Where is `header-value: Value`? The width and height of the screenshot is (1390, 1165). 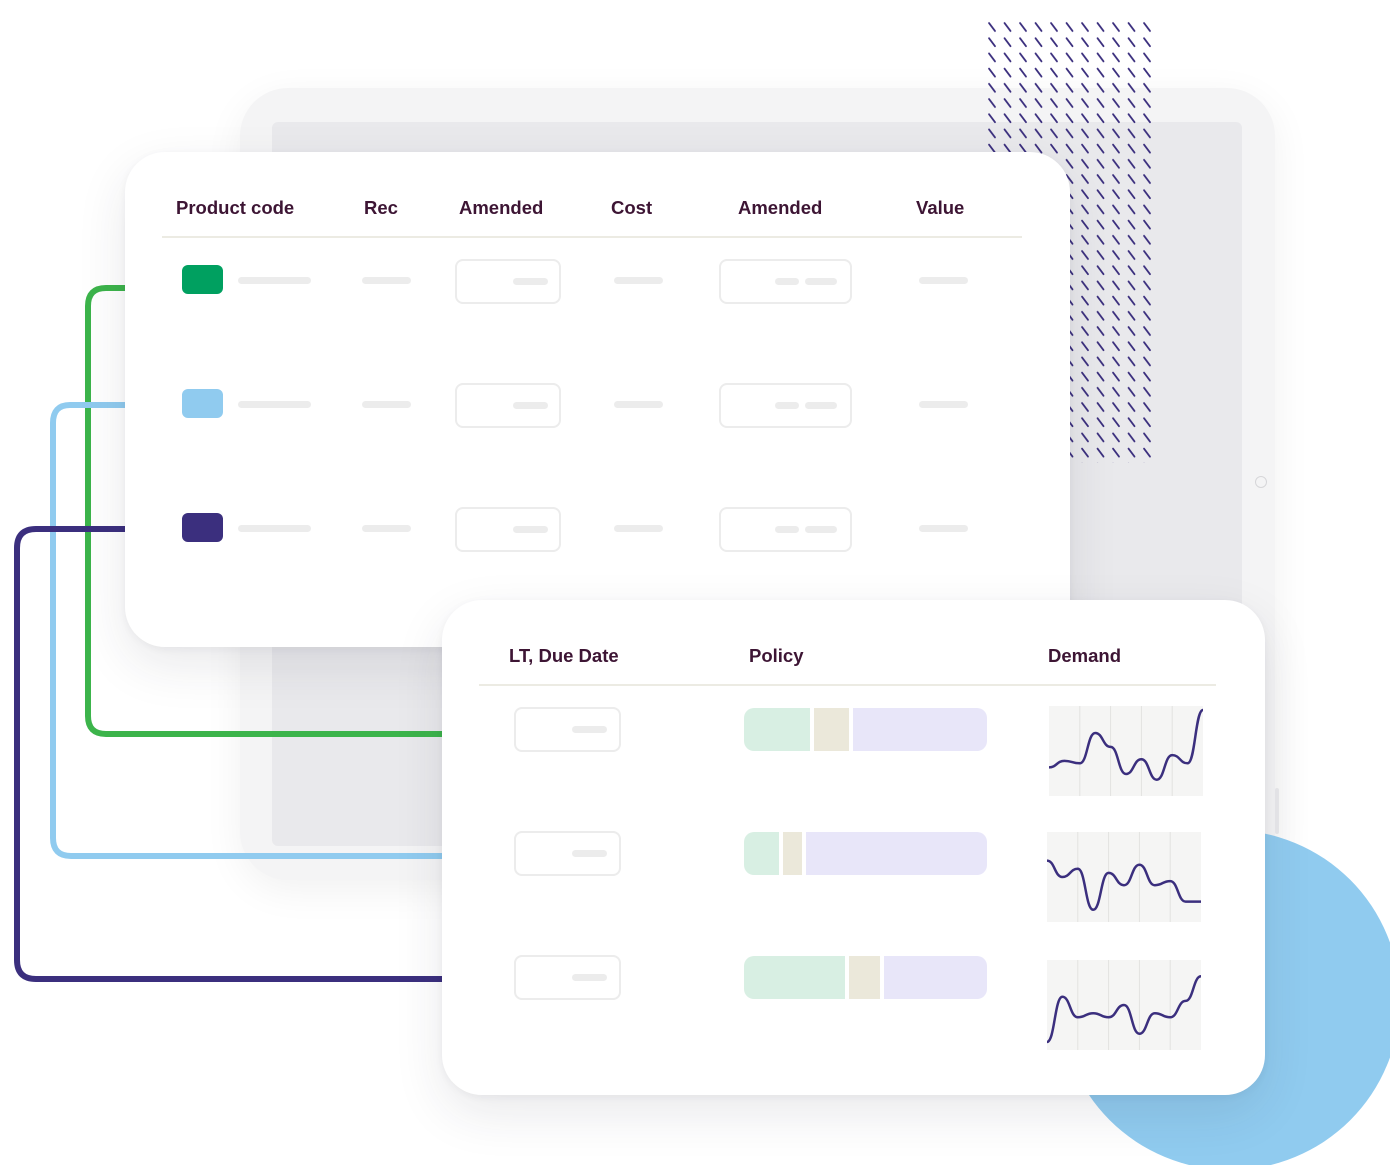
header-value: Value is located at coordinates (940, 207).